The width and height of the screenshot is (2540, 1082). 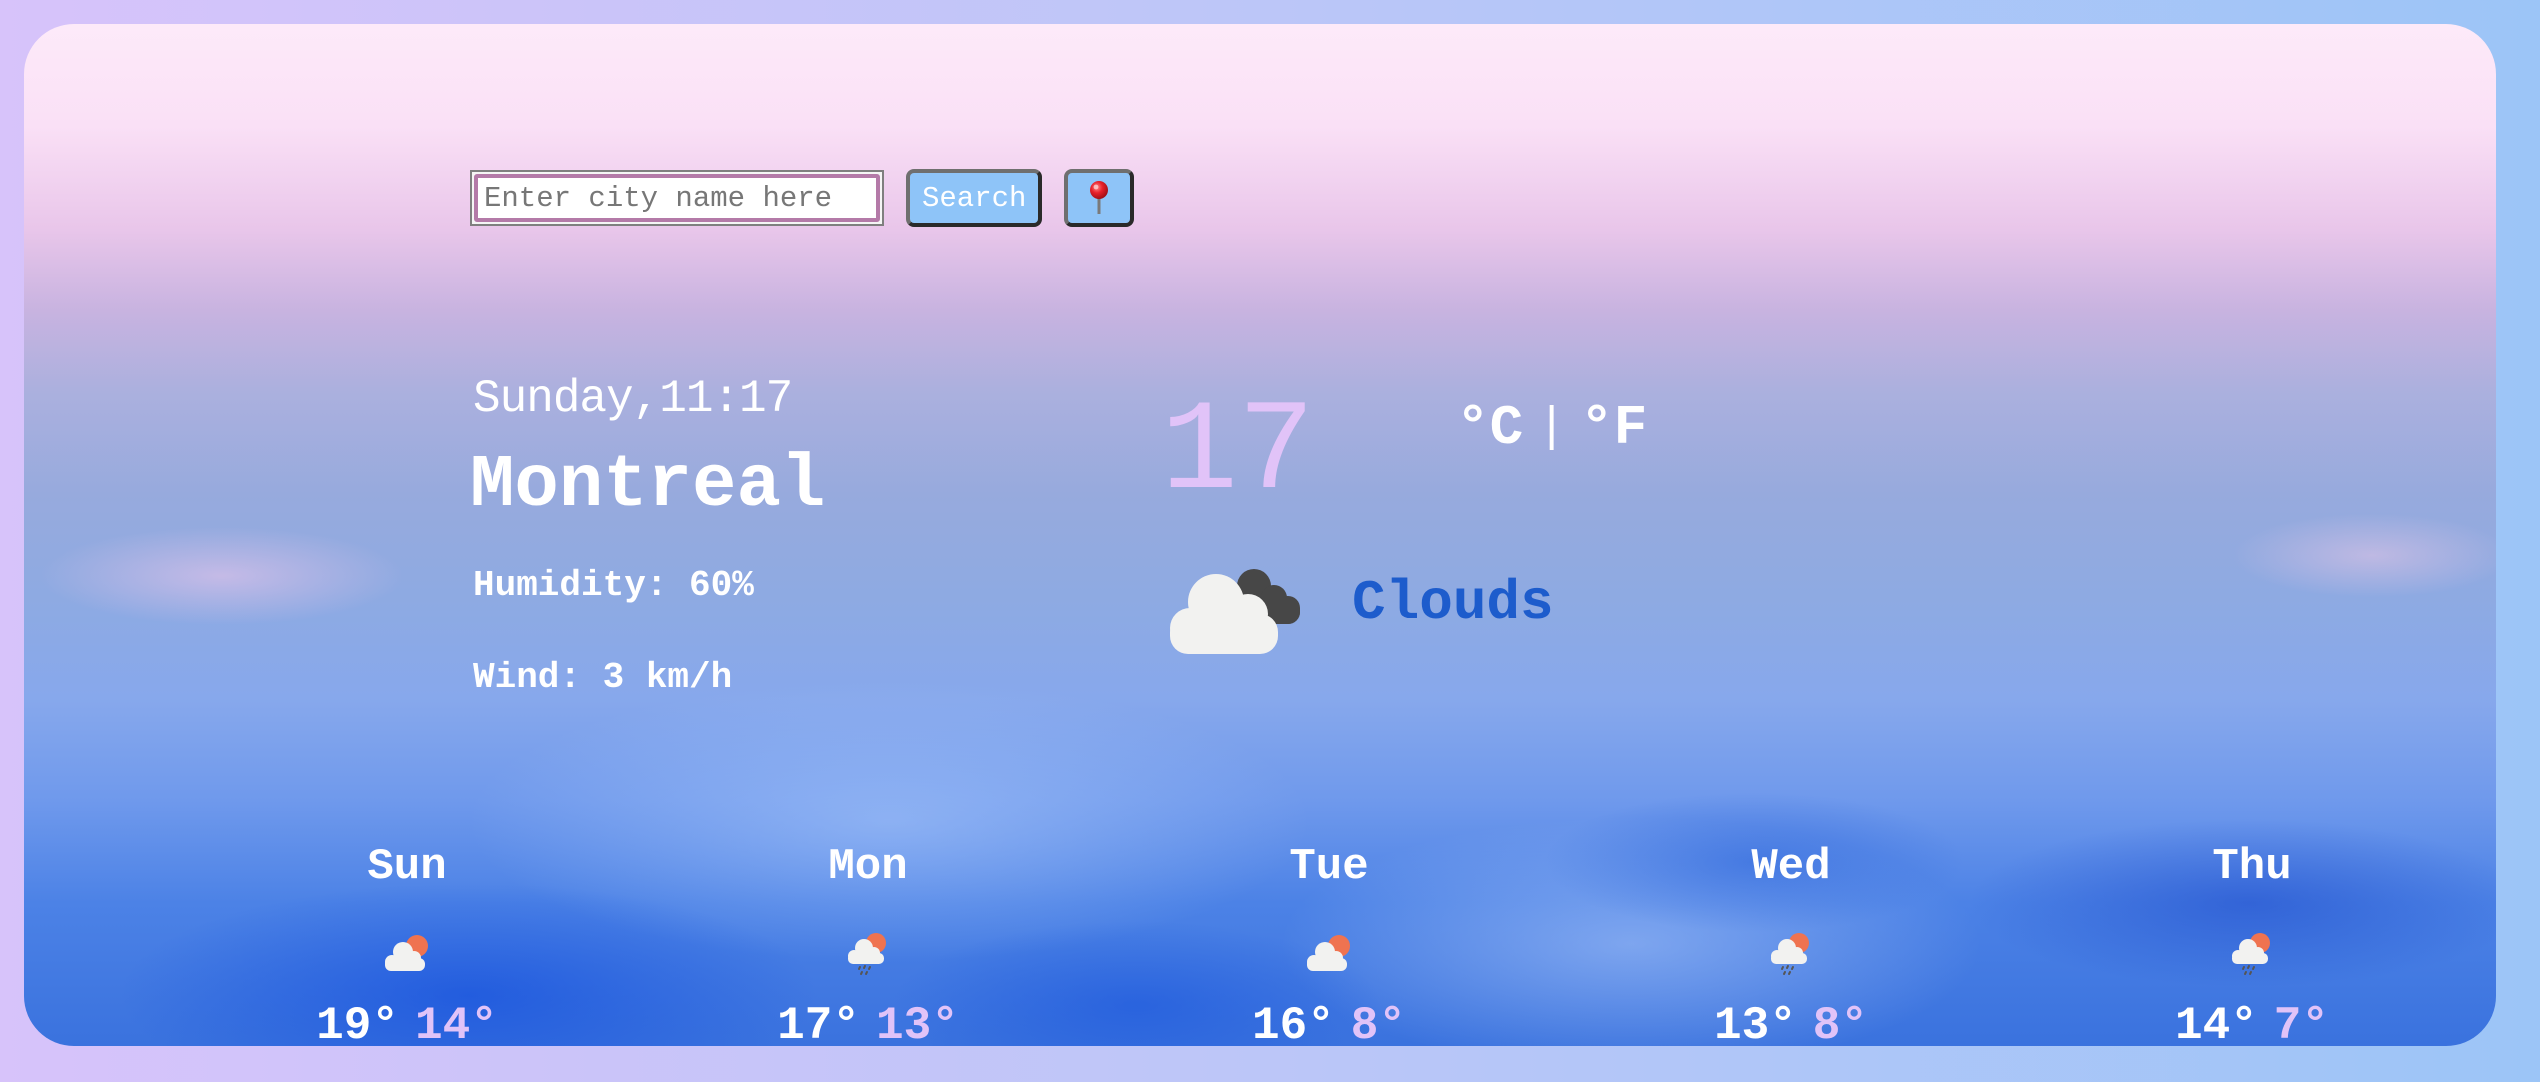 What do you see at coordinates (868, 1023) in the screenshot?
I see `forecast-temps: 17° 13°` at bounding box center [868, 1023].